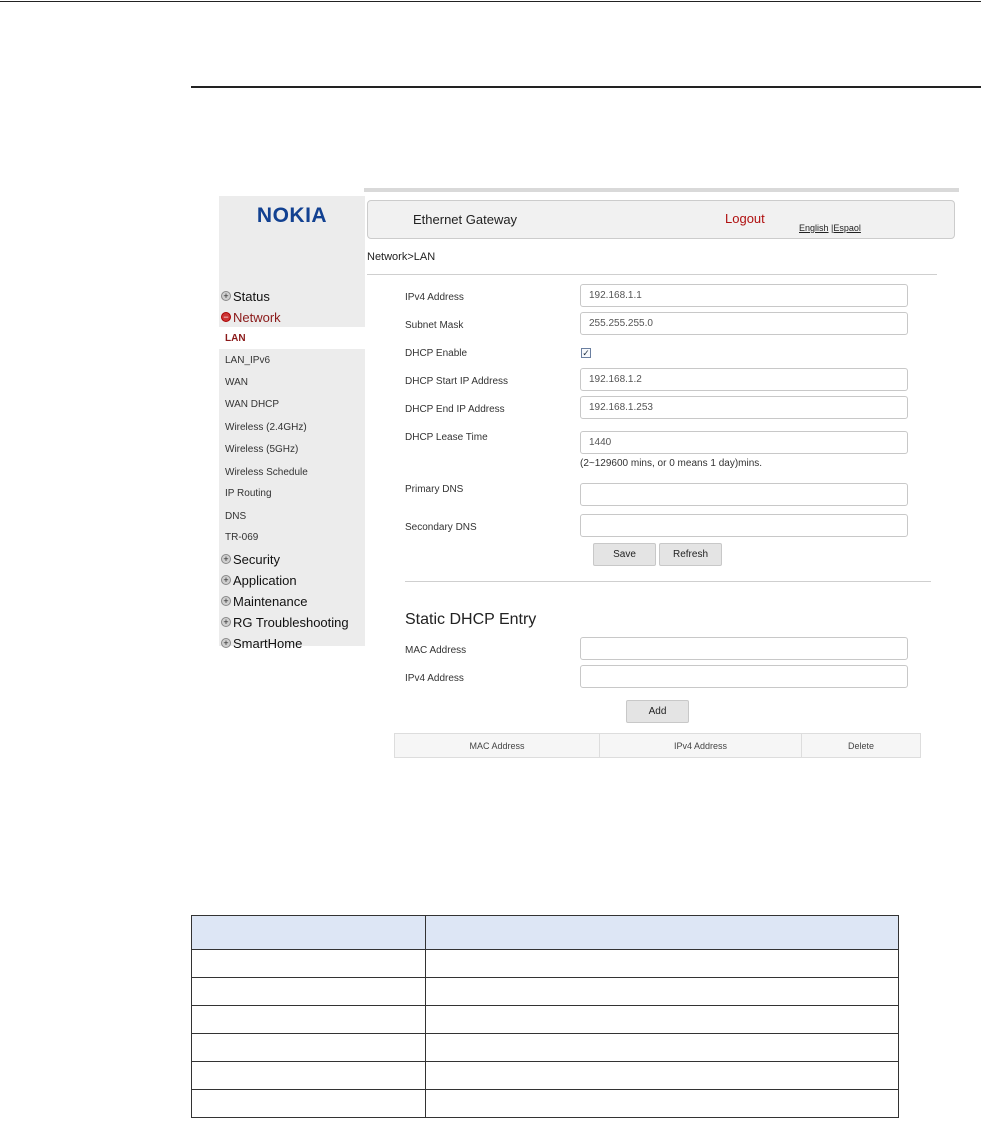 The height and width of the screenshot is (1138, 981). Describe the element at coordinates (465, 219) in the screenshot. I see `app-title: Ethernet Gateway` at that location.